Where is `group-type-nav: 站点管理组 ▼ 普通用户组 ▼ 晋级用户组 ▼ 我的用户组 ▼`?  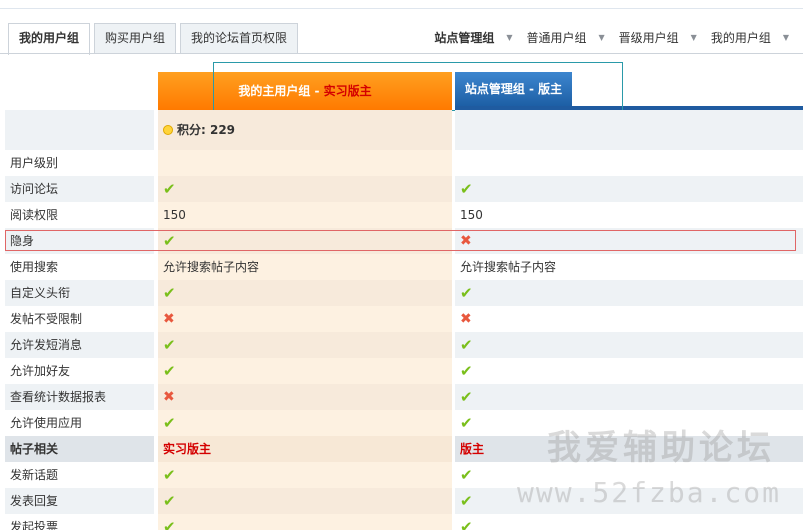
group-type-nav: 站点管理组 ▼ 普通用户组 ▼ 晋级用户组 ▼ 我的用户组 ▼ is located at coordinates (618, 37).